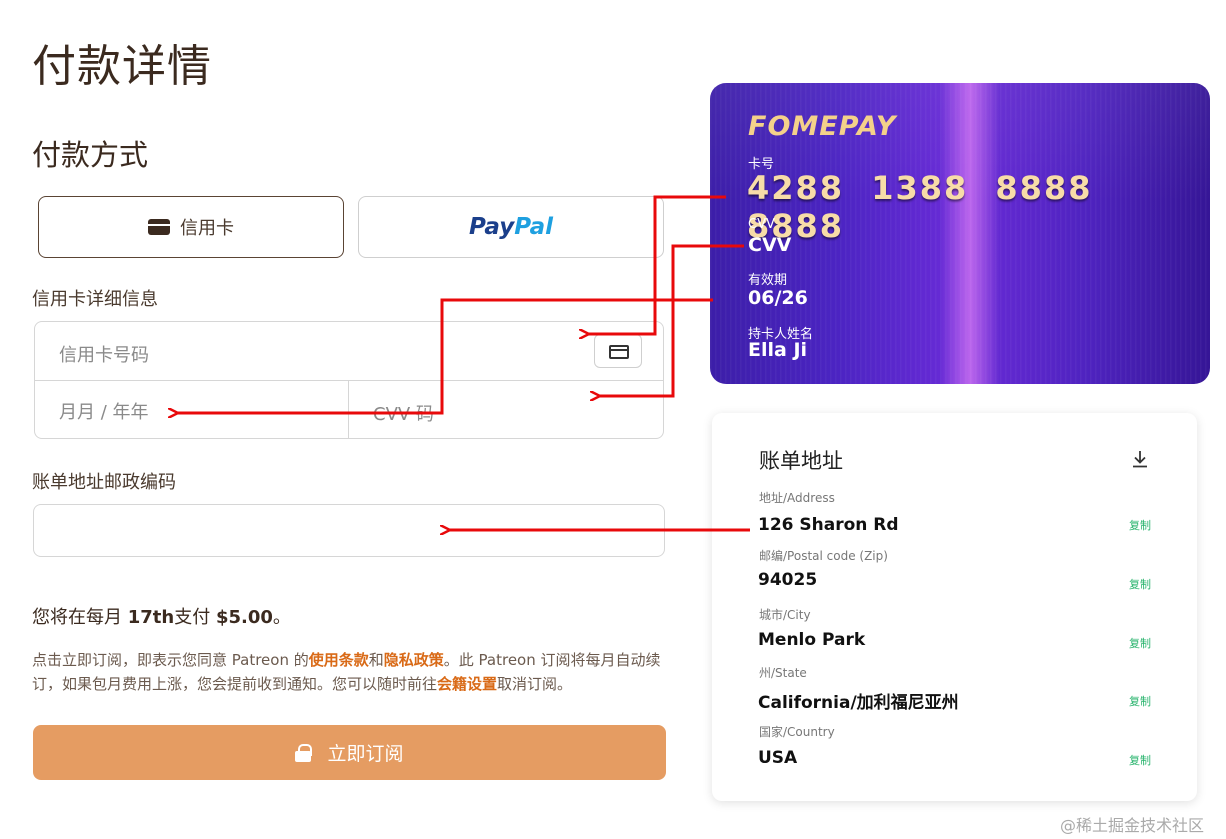  I want to click on subscribe-label: 立即订阅, so click(365, 754).